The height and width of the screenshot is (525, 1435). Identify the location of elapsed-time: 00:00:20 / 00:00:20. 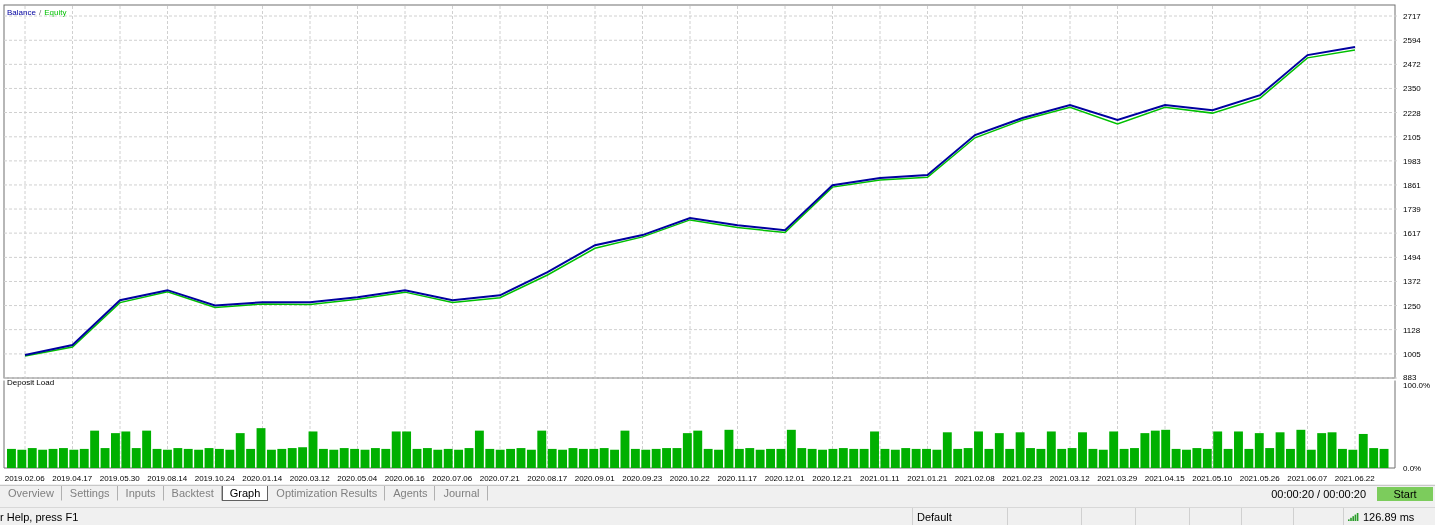
(1318, 493).